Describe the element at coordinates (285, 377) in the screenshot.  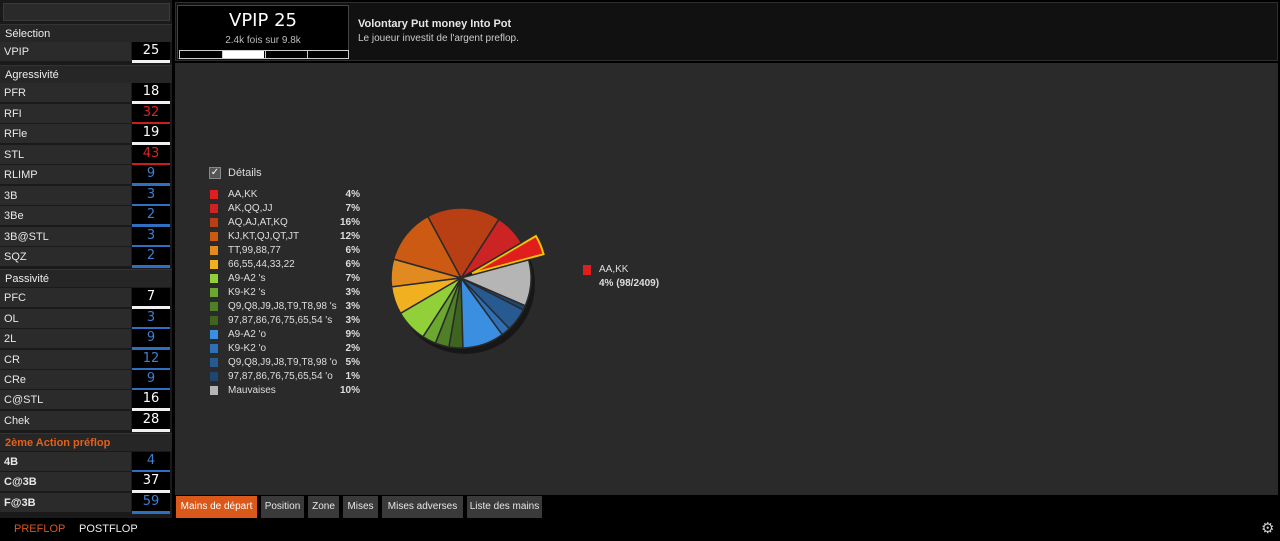
I see `legend-item: 97,87,86,76,75,65,54 'o 1%` at that location.